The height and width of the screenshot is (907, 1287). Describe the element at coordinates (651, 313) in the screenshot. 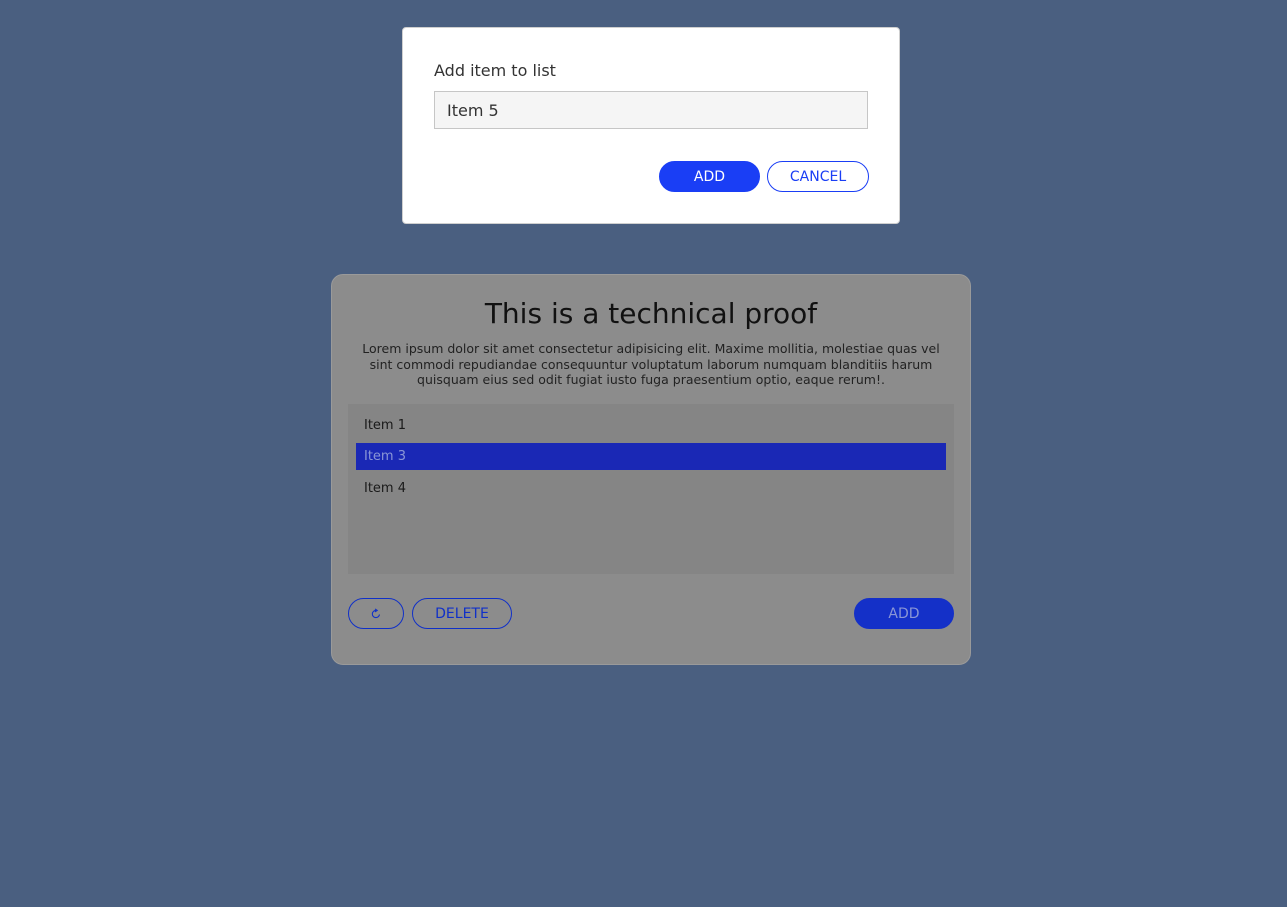

I see `card-title: This is a technical proof` at that location.